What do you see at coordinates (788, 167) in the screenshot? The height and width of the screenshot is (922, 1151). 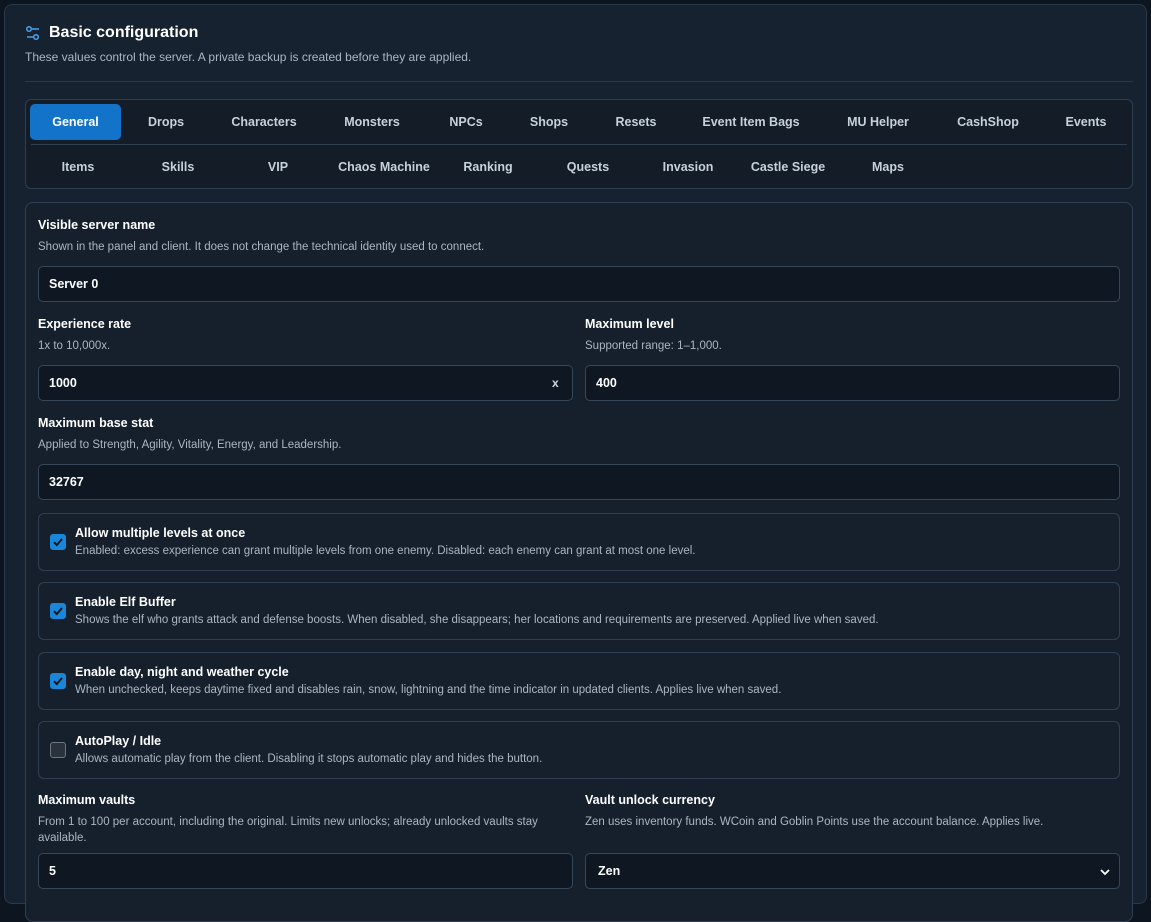 I see `tab-castle-siege: Castle Siege` at bounding box center [788, 167].